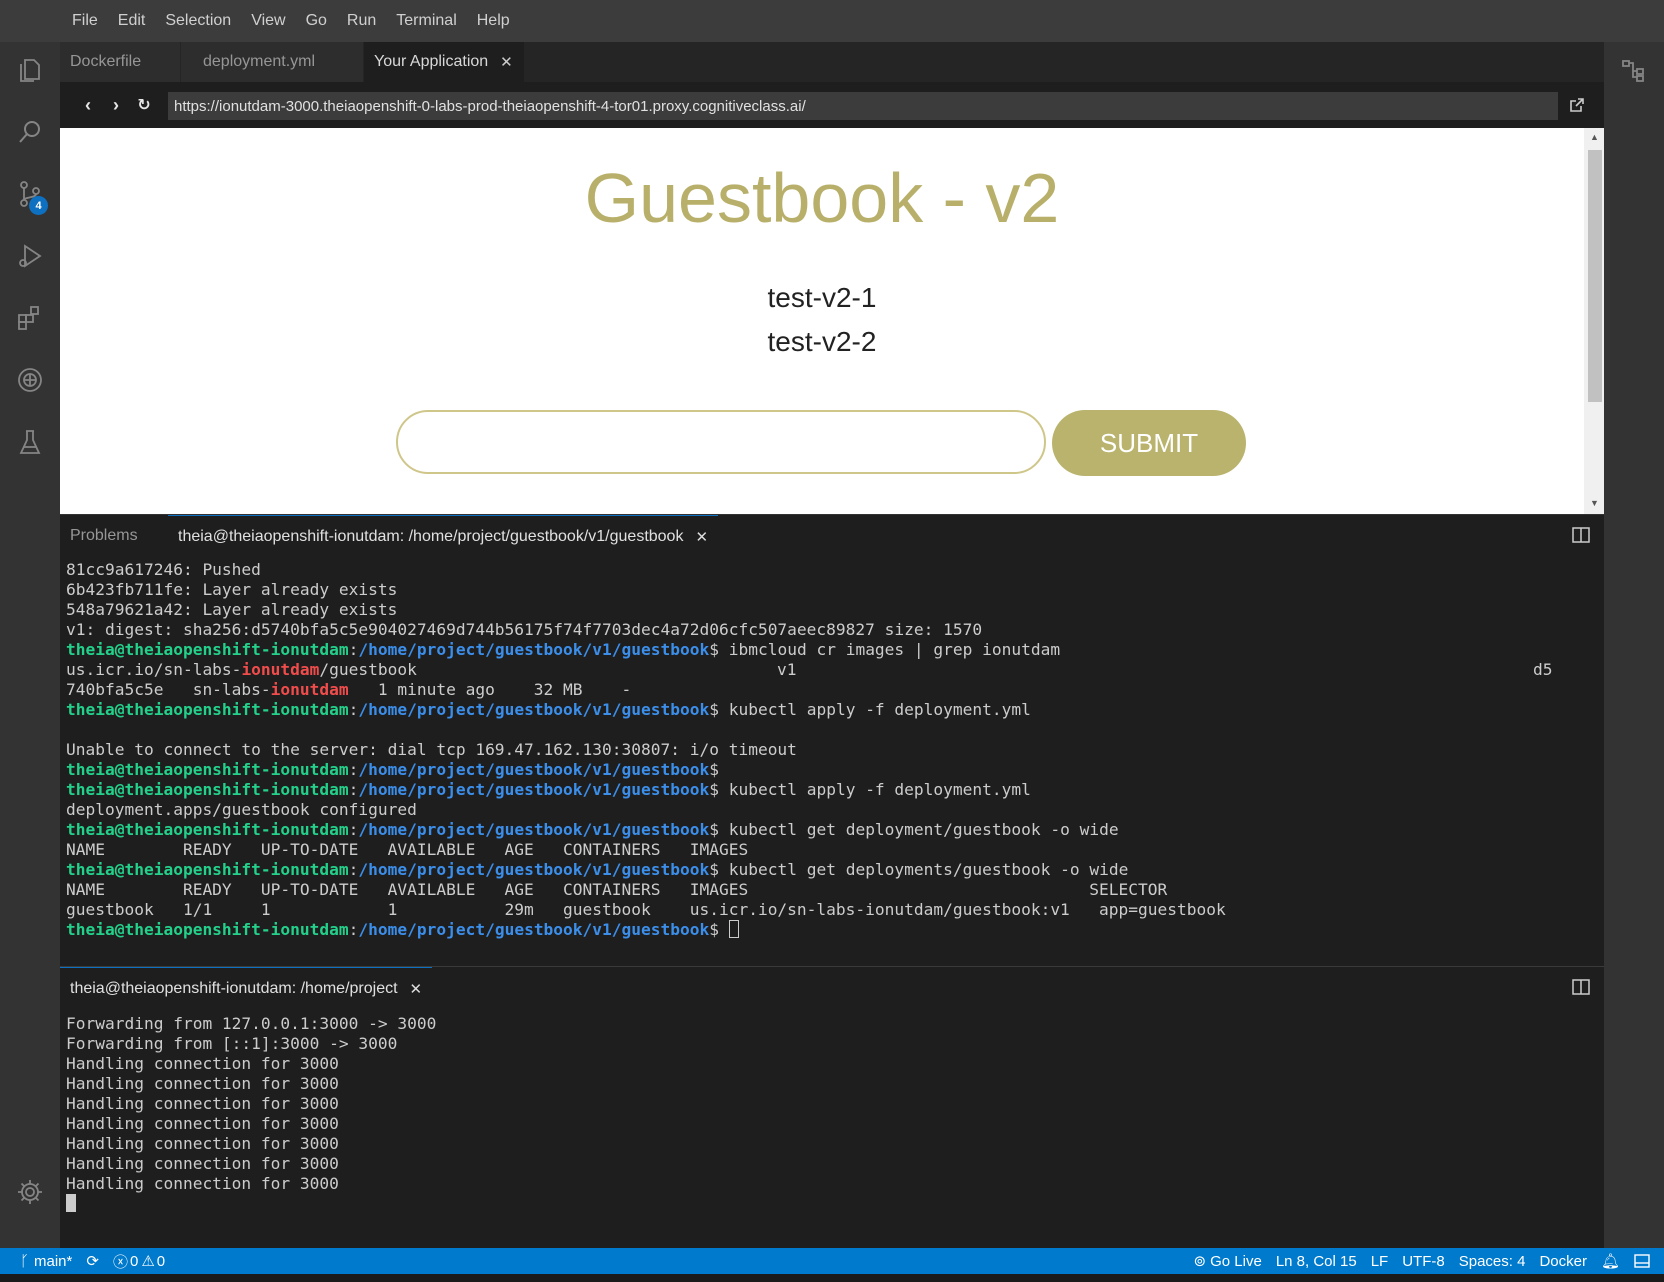 This screenshot has width=1664, height=1282. Describe the element at coordinates (1423, 1261) in the screenshot. I see `encoding-indicator: UTF-8` at that location.